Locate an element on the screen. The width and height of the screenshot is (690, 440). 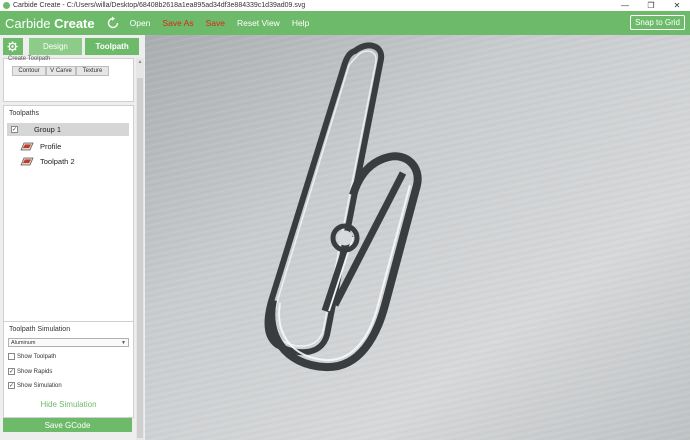
tab-design: Design is located at coordinates (55, 46).